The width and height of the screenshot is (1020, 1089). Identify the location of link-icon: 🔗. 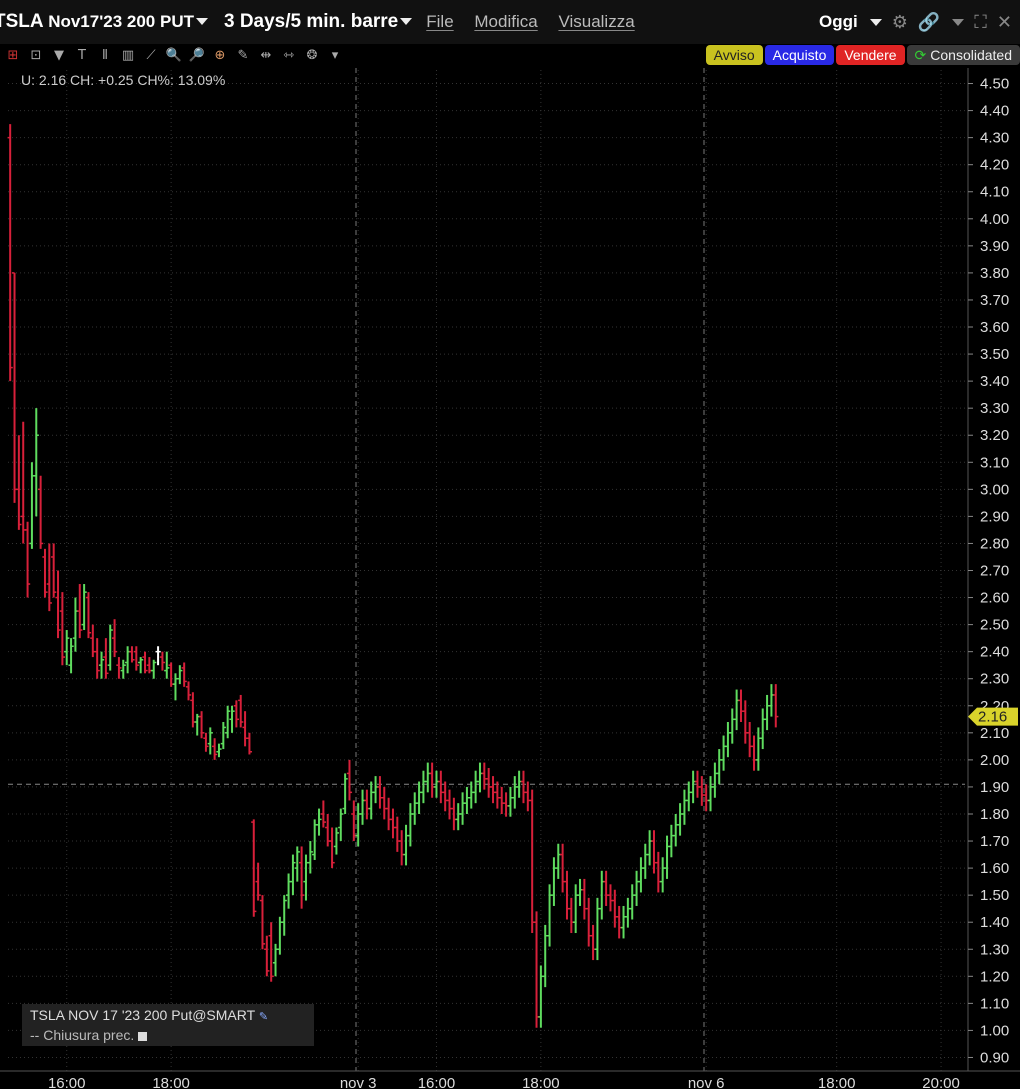
(929, 22).